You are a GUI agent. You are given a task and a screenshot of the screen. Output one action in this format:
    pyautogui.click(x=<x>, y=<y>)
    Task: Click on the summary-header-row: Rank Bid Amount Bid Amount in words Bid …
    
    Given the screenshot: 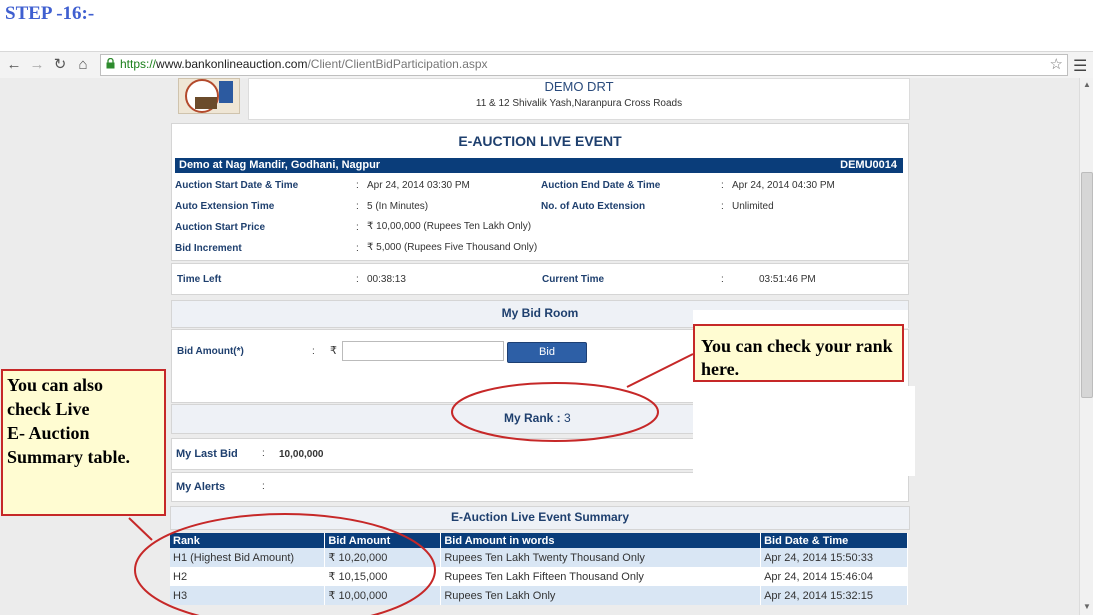 What is the action you would take?
    pyautogui.click(x=539, y=540)
    